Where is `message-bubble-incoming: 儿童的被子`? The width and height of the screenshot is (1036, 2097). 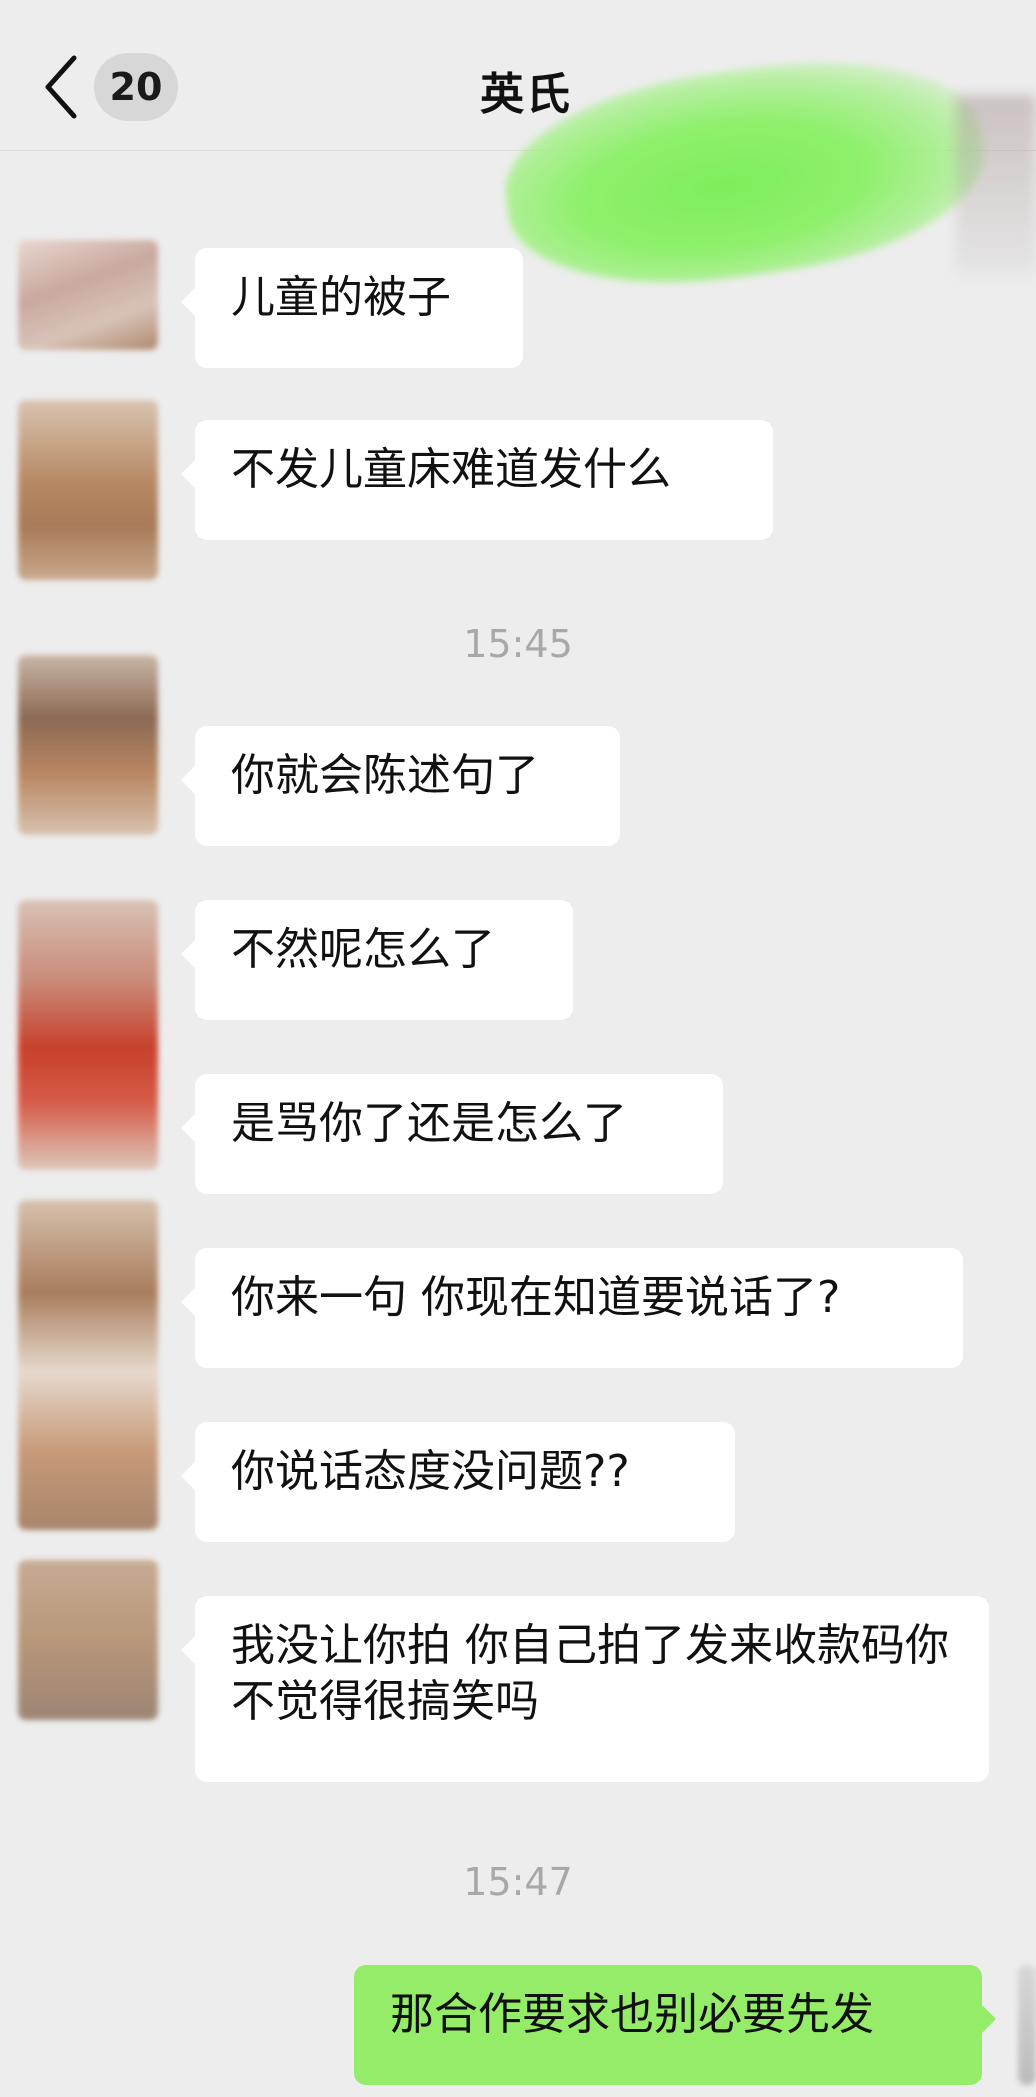
message-bubble-incoming: 儿童的被子 is located at coordinates (352, 308).